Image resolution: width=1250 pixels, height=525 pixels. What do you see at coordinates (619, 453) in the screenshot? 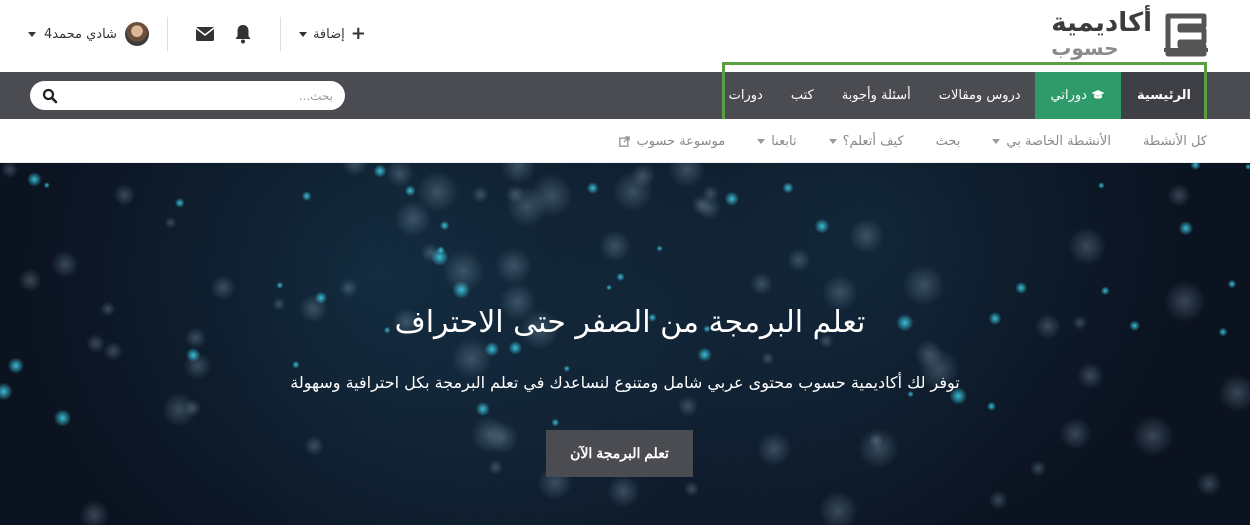
I see `learn-programming-button: تعلم البرمجة الآن` at bounding box center [619, 453].